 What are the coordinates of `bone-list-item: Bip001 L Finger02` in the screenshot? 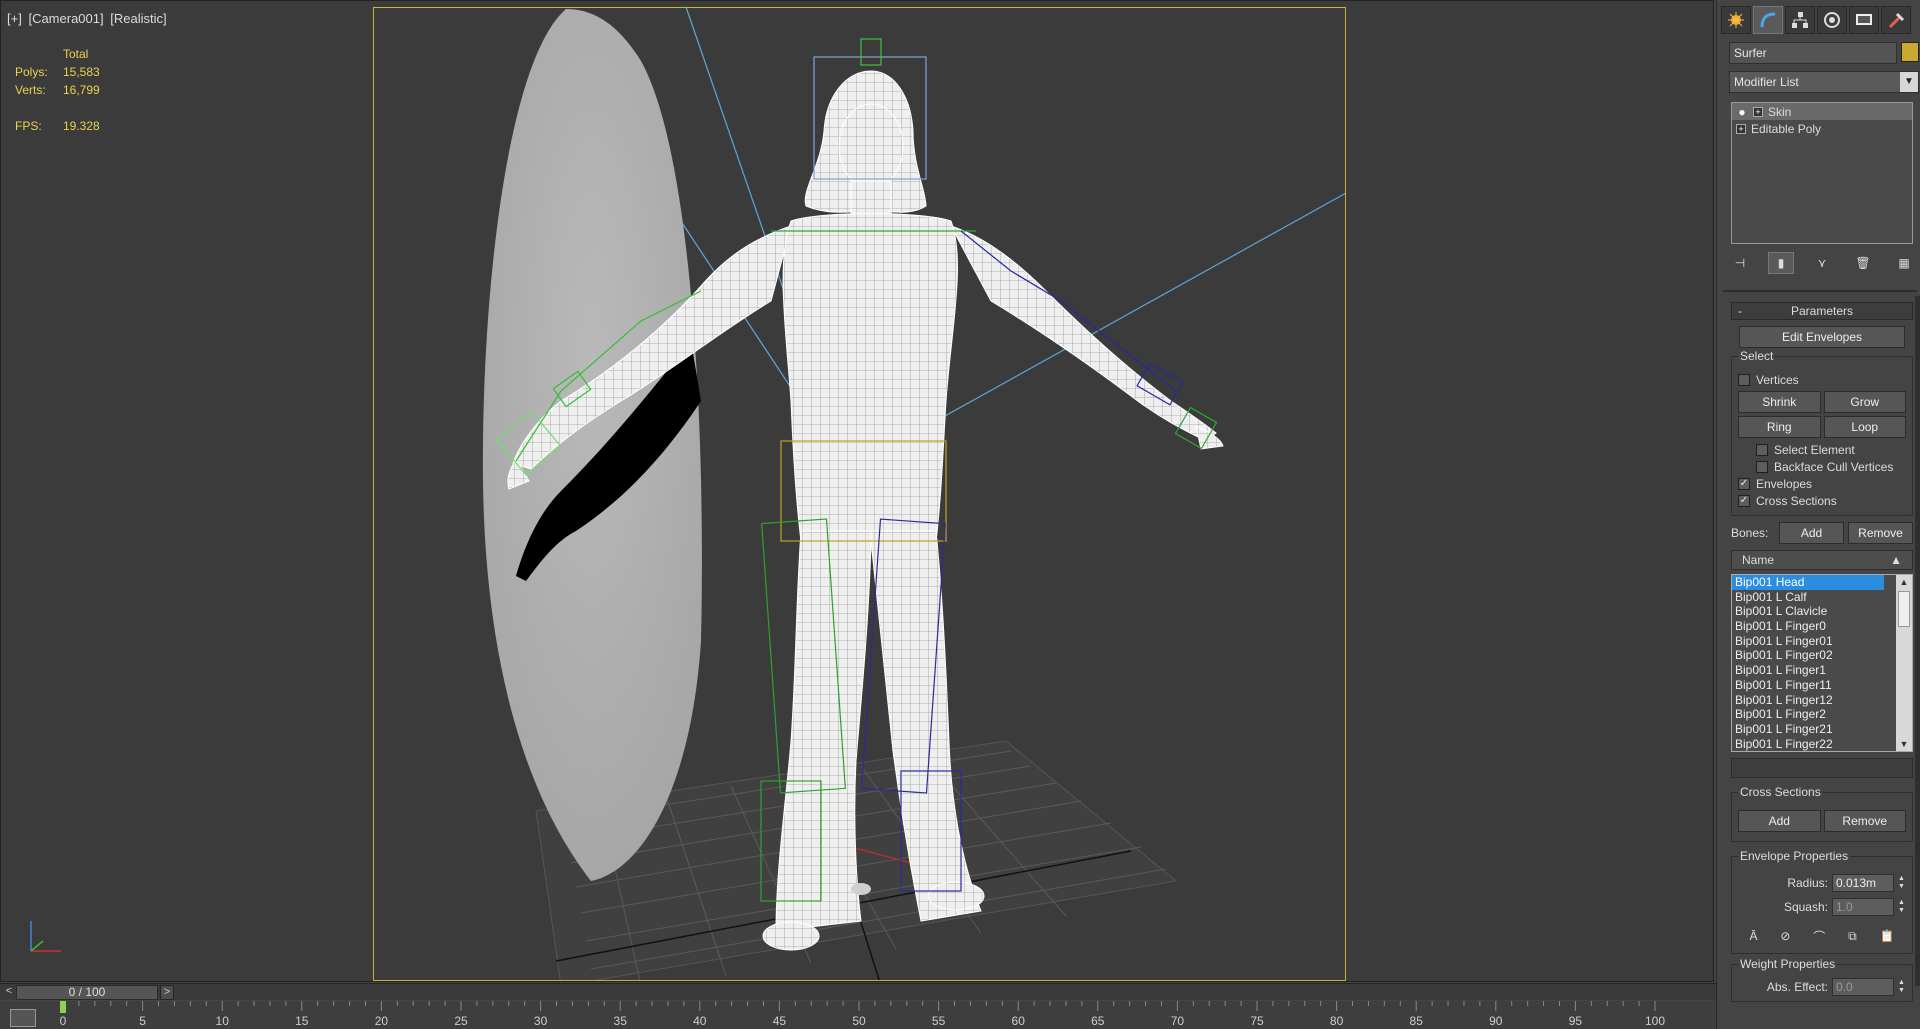 It's located at (1822, 655).